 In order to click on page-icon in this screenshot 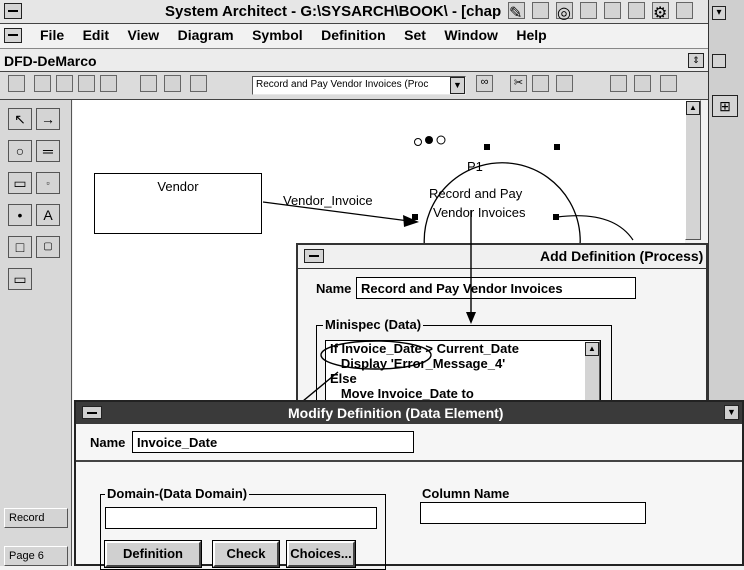, I will do `click(198, 83)`.